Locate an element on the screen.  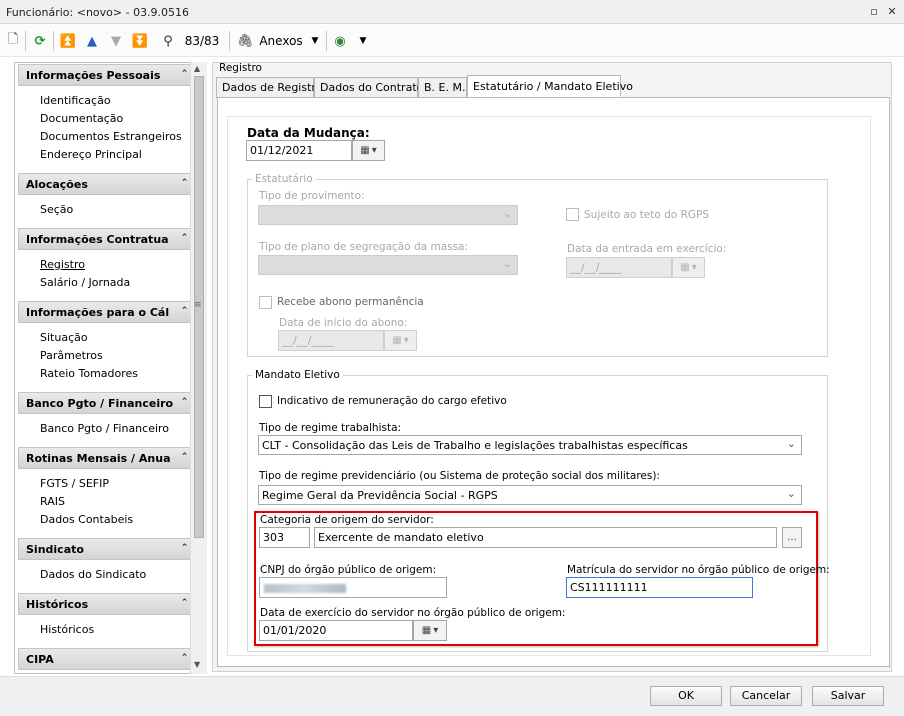
cnpj-input is located at coordinates (353, 587).